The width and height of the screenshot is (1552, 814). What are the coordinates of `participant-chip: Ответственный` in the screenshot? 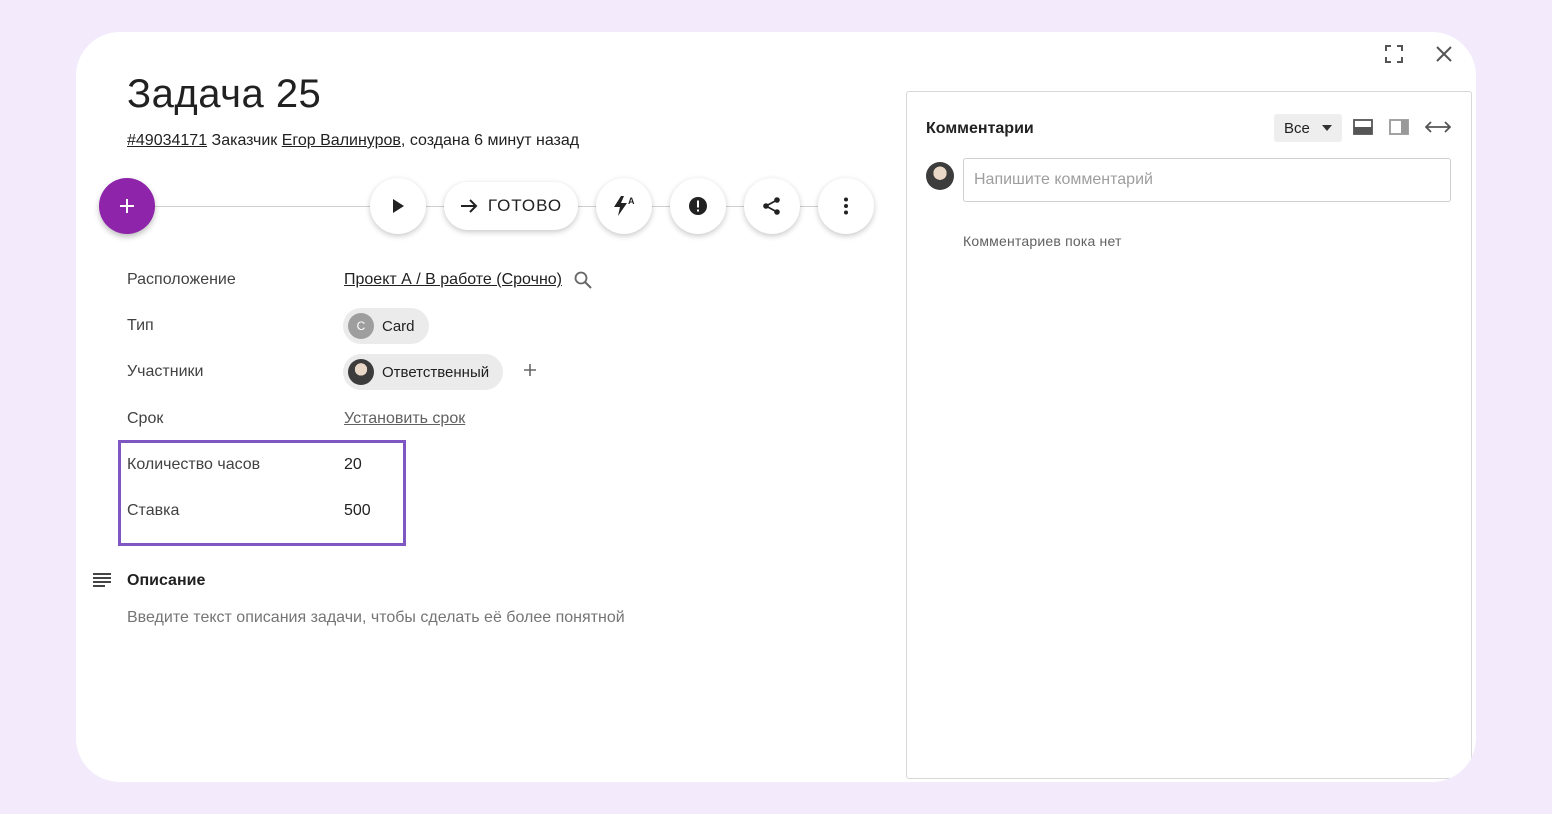 It's located at (423, 372).